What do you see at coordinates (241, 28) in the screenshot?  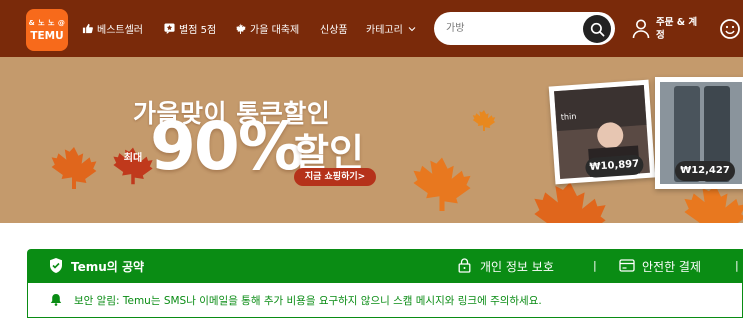 I see `maple-leaf-icon` at bounding box center [241, 28].